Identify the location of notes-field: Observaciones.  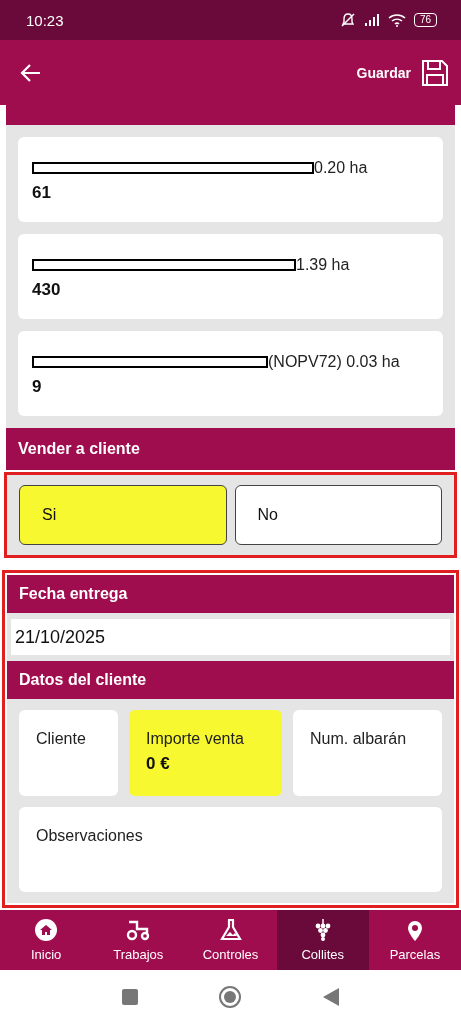
(230, 849).